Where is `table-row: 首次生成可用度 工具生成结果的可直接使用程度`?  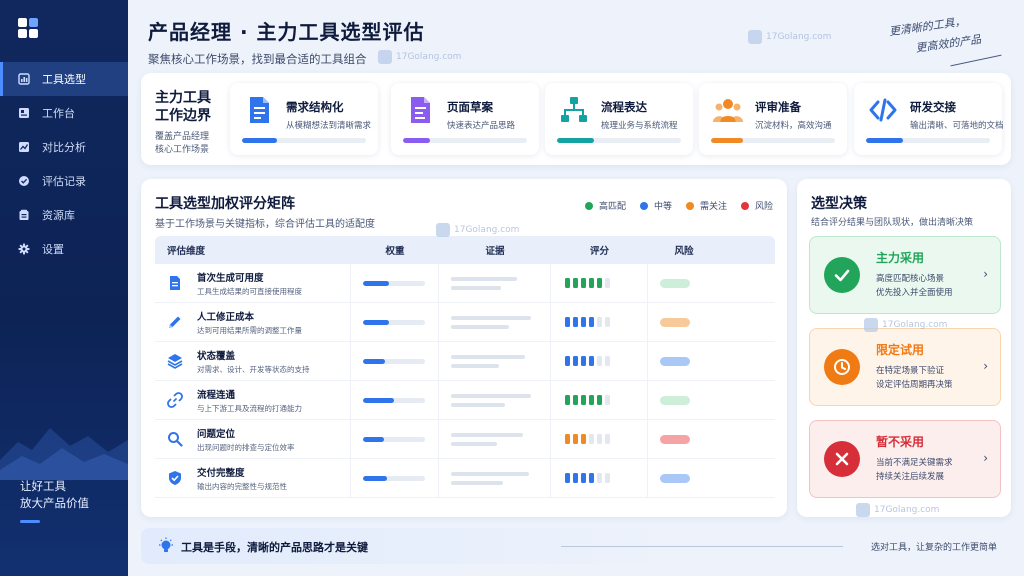
table-row: 首次生成可用度 工具生成结果的可直接使用程度 is located at coordinates (465, 283).